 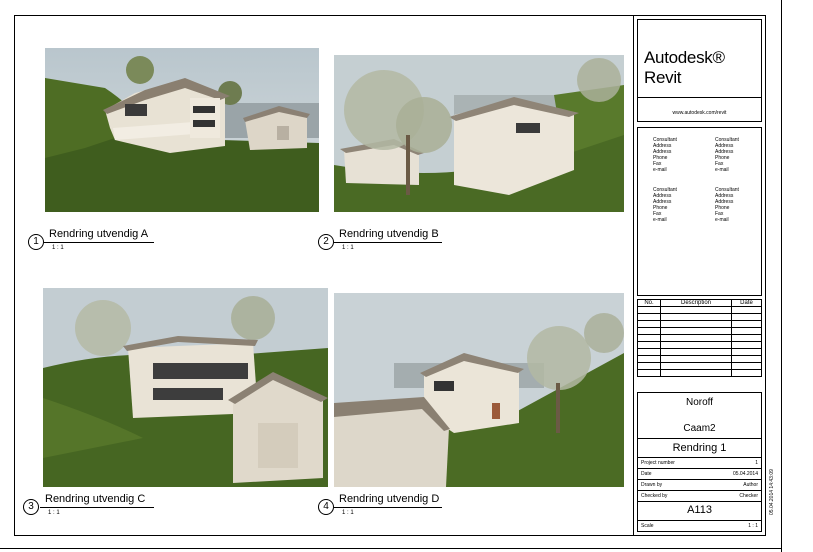 What do you see at coordinates (699, 113) in the screenshot?
I see `website-link: www.autodesk.com/revit` at bounding box center [699, 113].